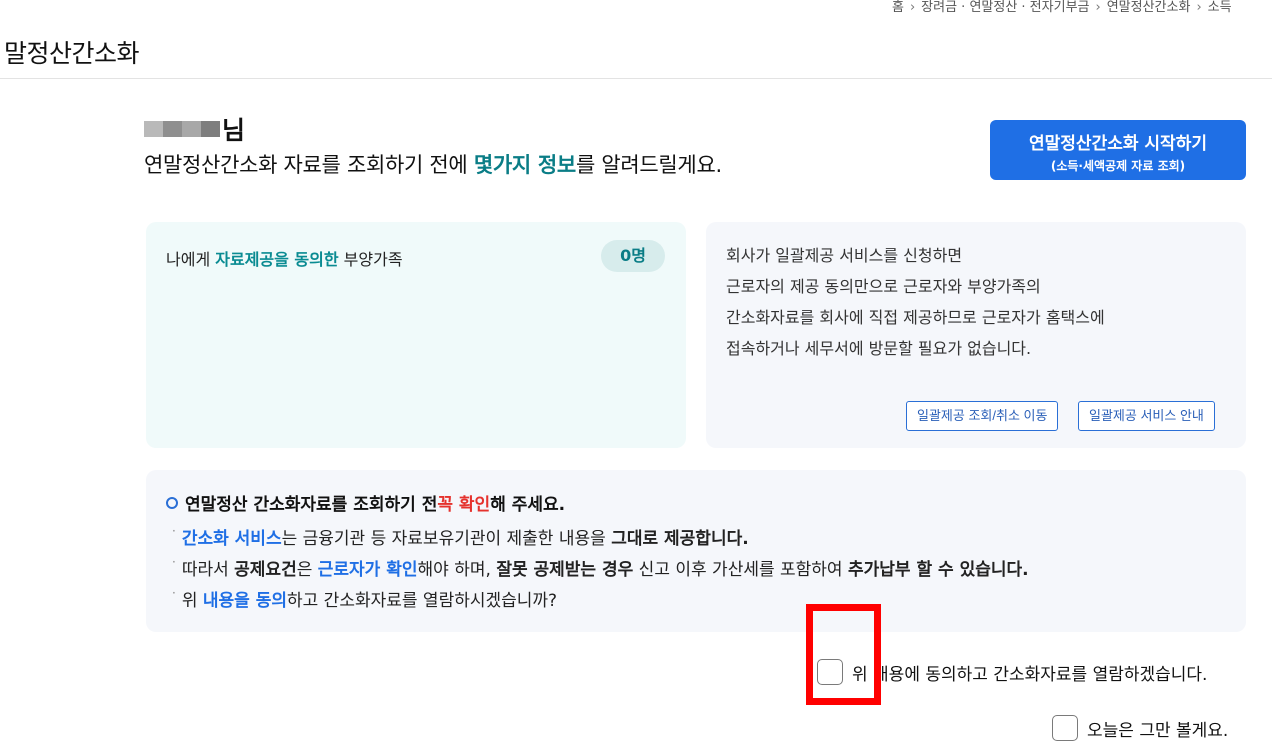  What do you see at coordinates (524, 165) in the screenshot?
I see `intro-highlight: 몇가지 정보` at bounding box center [524, 165].